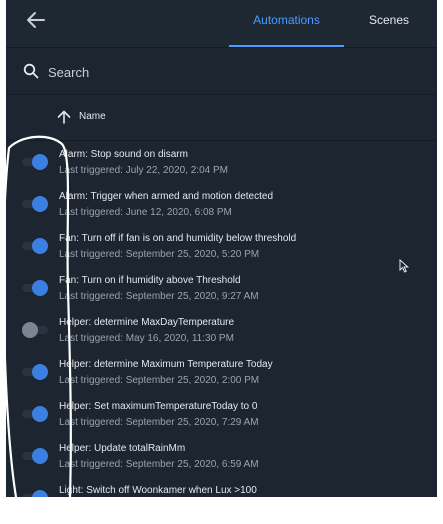 This screenshot has width=443, height=524. What do you see at coordinates (143, 170) in the screenshot?
I see `last-triggered: Last triggered: July 22, 2020, 2:04 PM` at bounding box center [143, 170].